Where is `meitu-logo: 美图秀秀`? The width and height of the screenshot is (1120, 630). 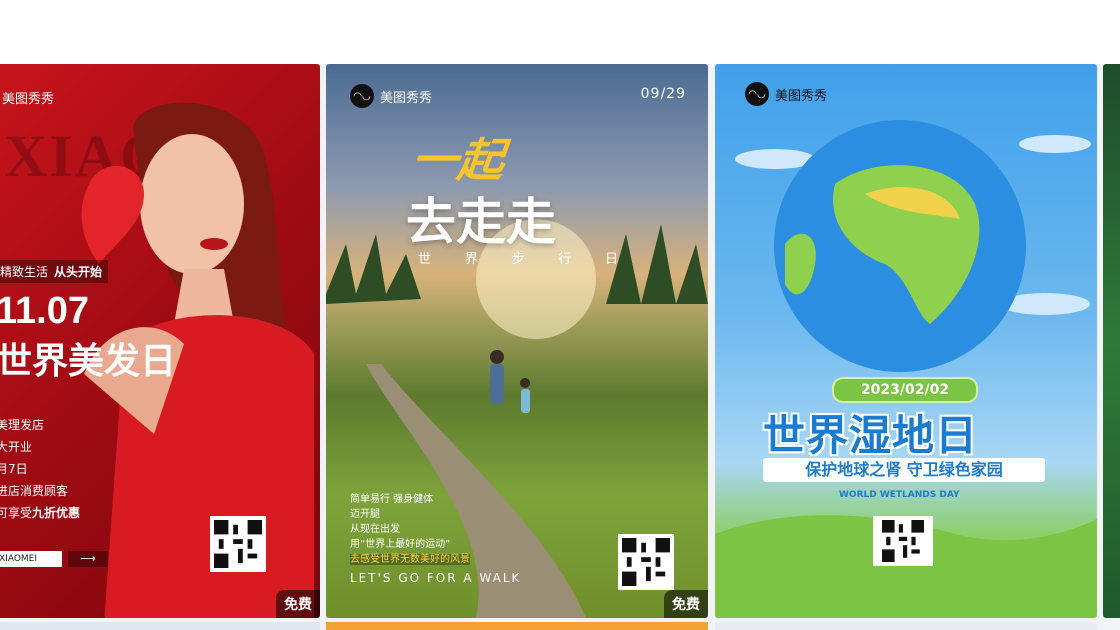 meitu-logo: 美图秀秀 is located at coordinates (28, 97).